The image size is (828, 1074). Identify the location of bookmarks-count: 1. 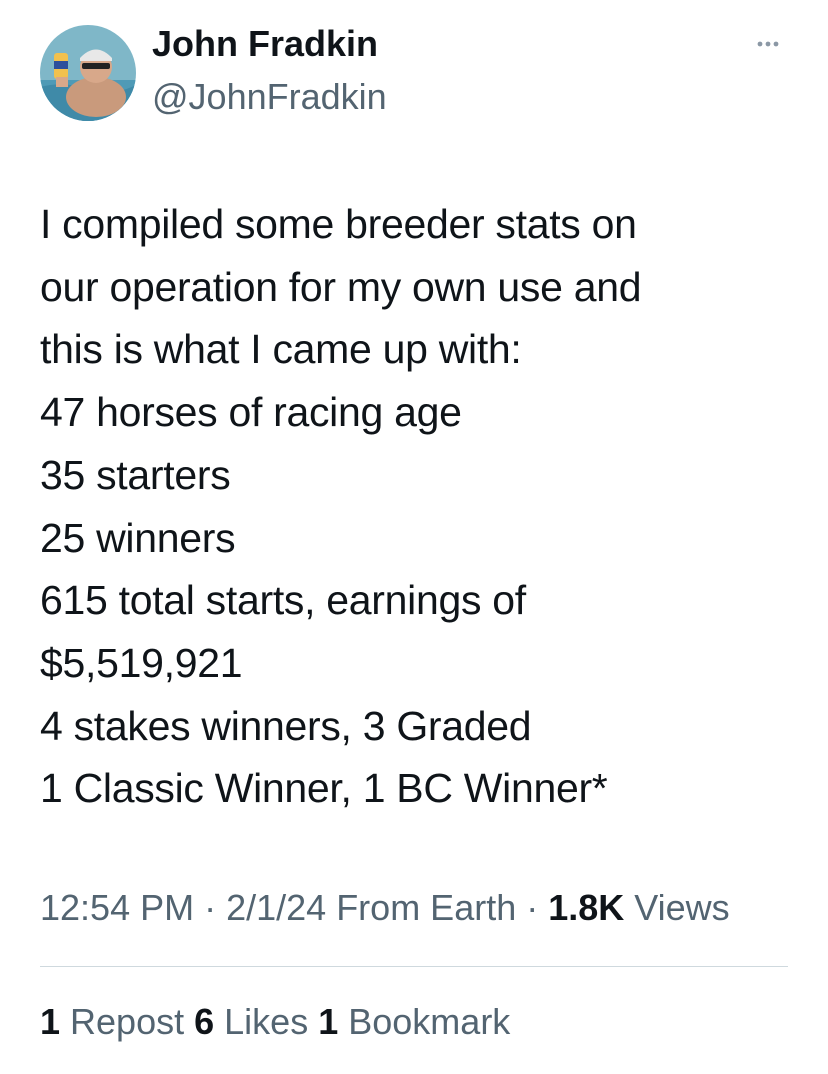
(328, 1021).